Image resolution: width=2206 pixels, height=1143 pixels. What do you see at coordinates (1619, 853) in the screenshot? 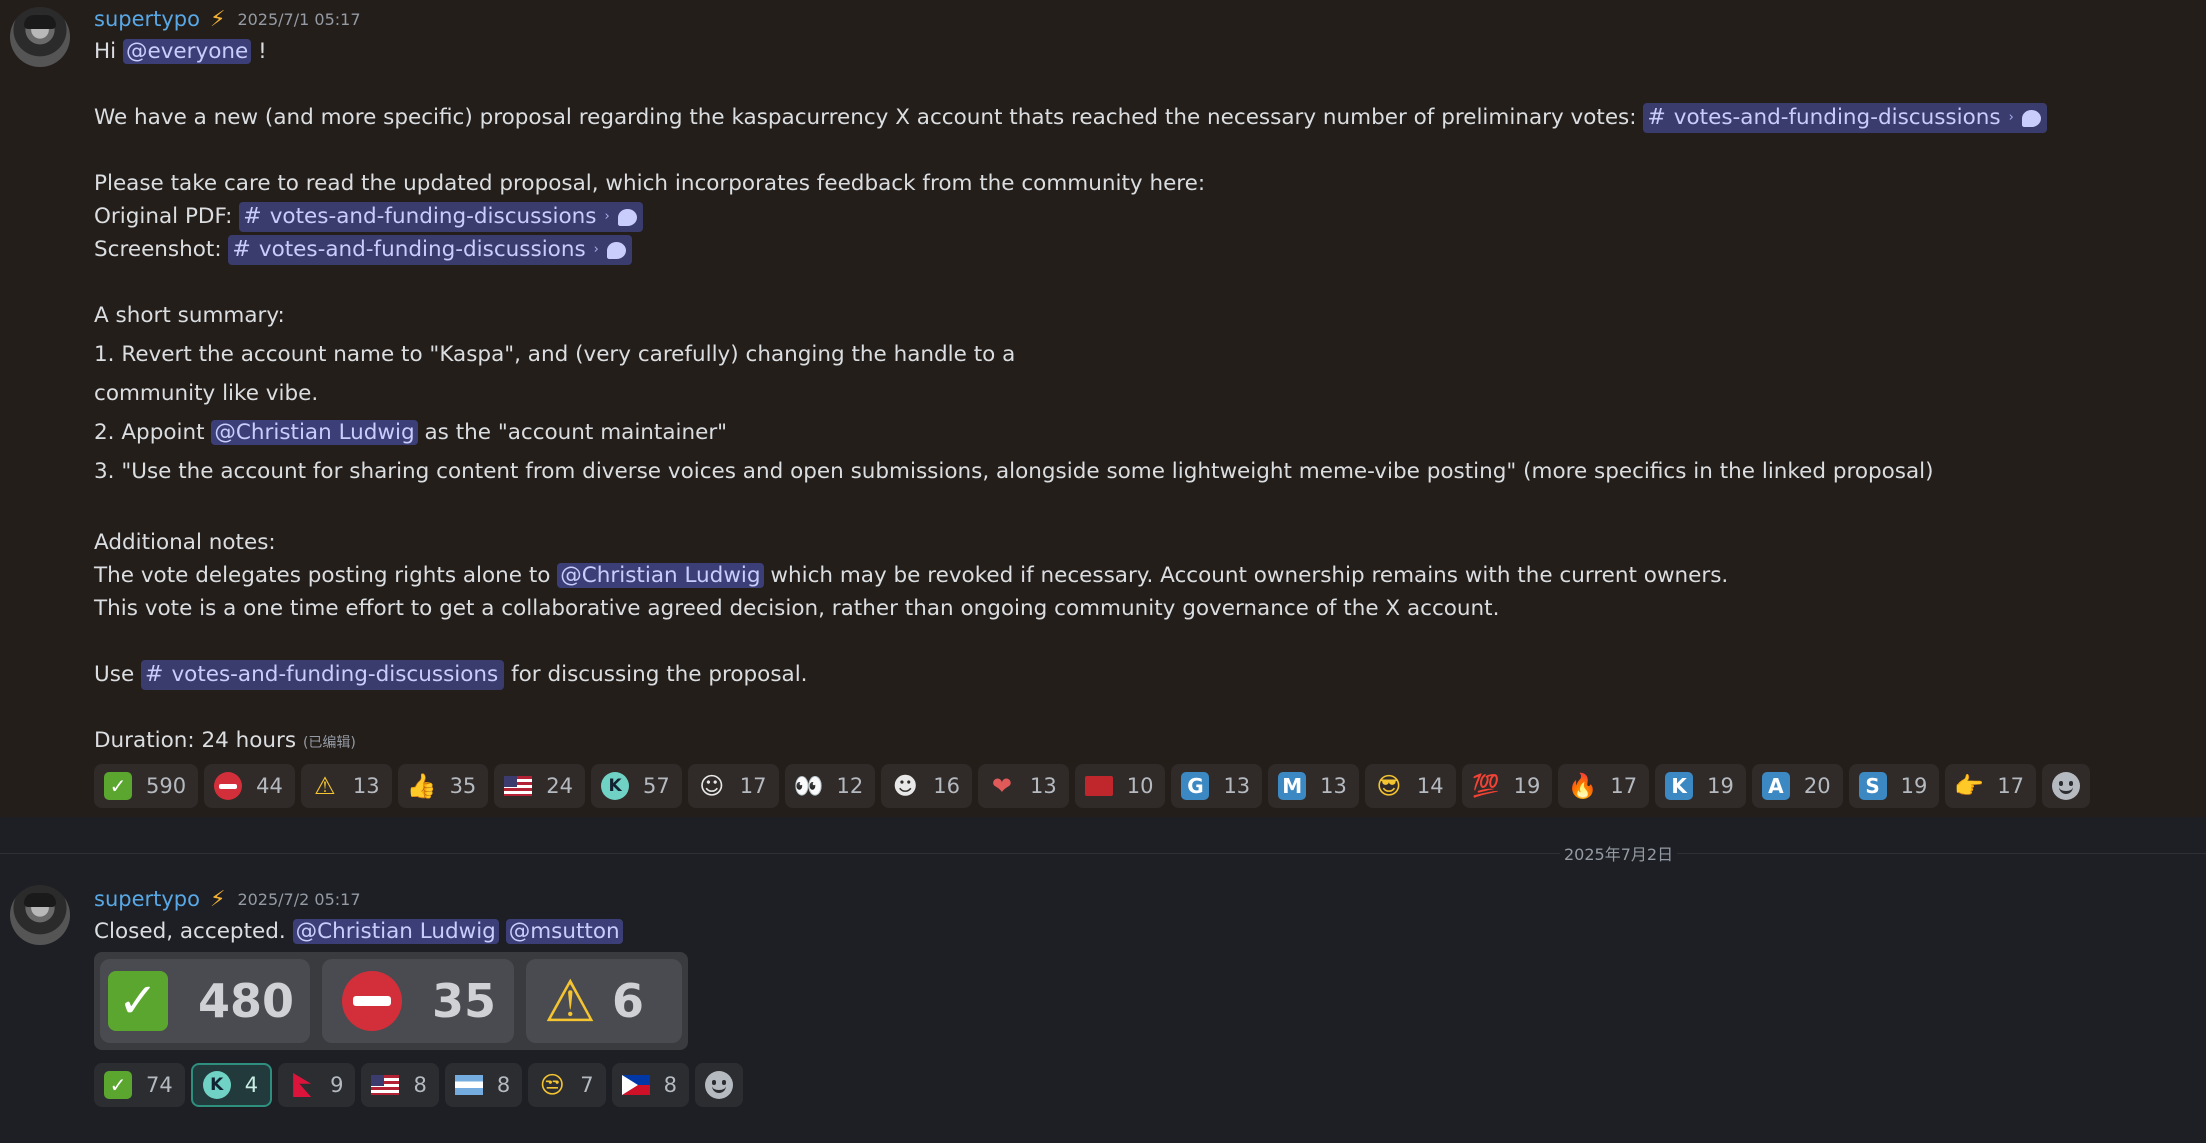
I see `date-divider-label: 2025年7月2日` at bounding box center [1619, 853].